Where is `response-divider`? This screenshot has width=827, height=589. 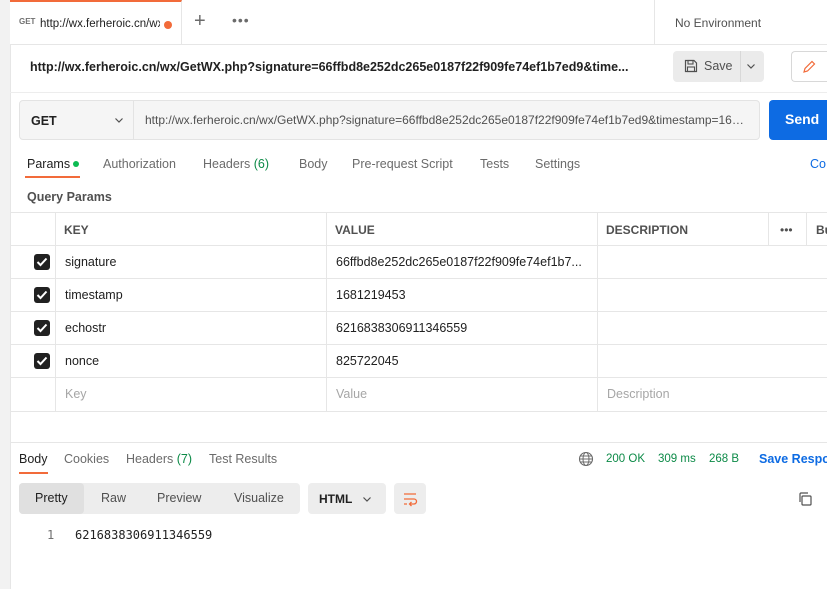 response-divider is located at coordinates (418, 442).